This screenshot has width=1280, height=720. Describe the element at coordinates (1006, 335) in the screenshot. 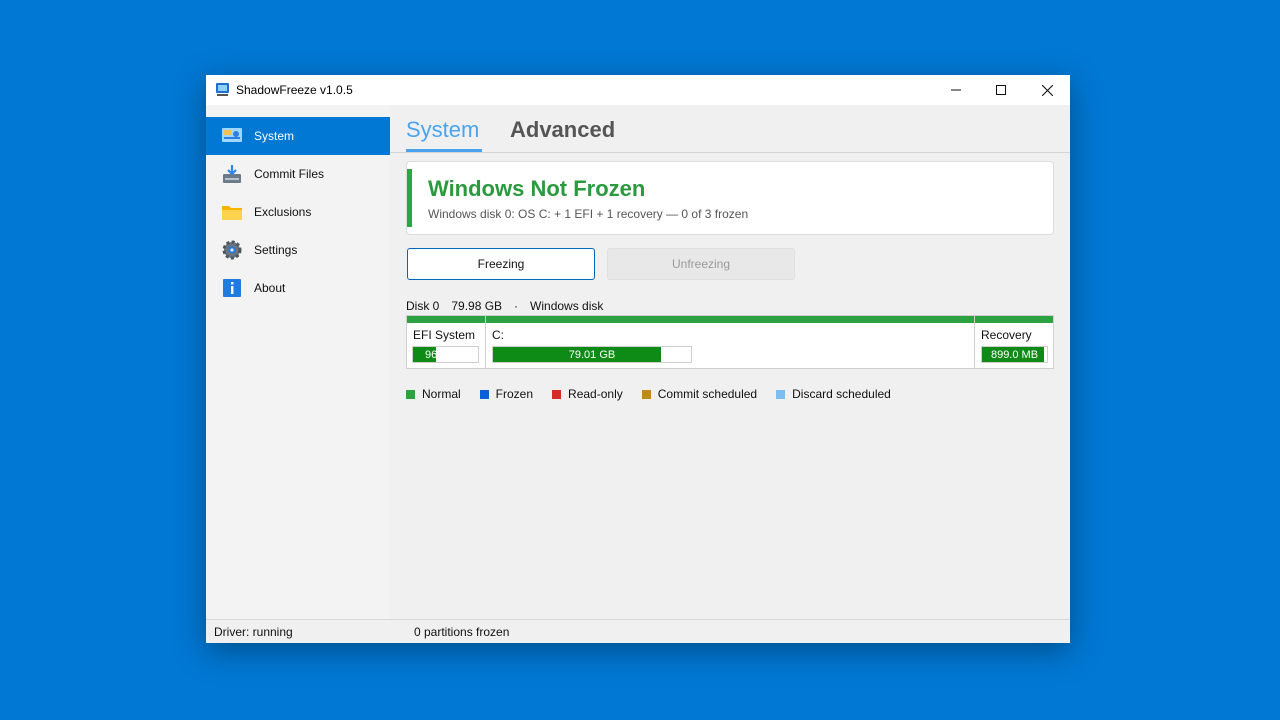

I see `partition-name: Recovery` at that location.